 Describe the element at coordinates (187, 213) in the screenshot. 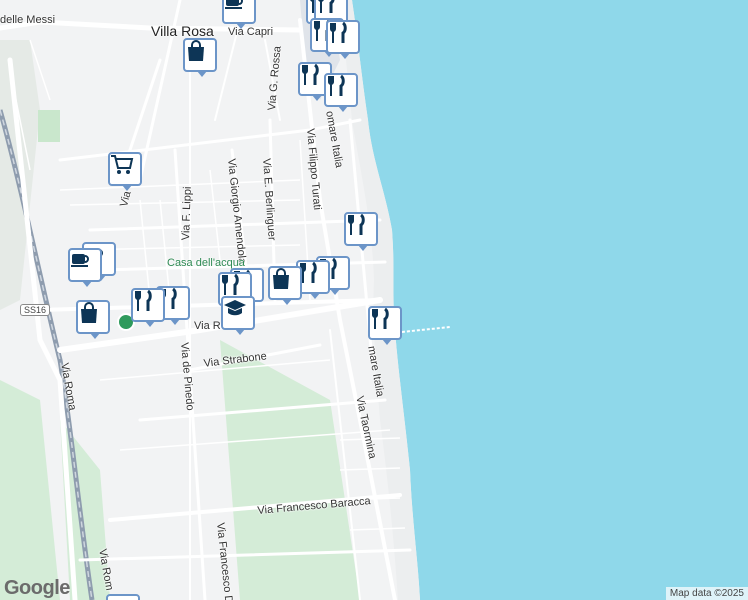

I see `street-label: Via F. Lippi` at that location.